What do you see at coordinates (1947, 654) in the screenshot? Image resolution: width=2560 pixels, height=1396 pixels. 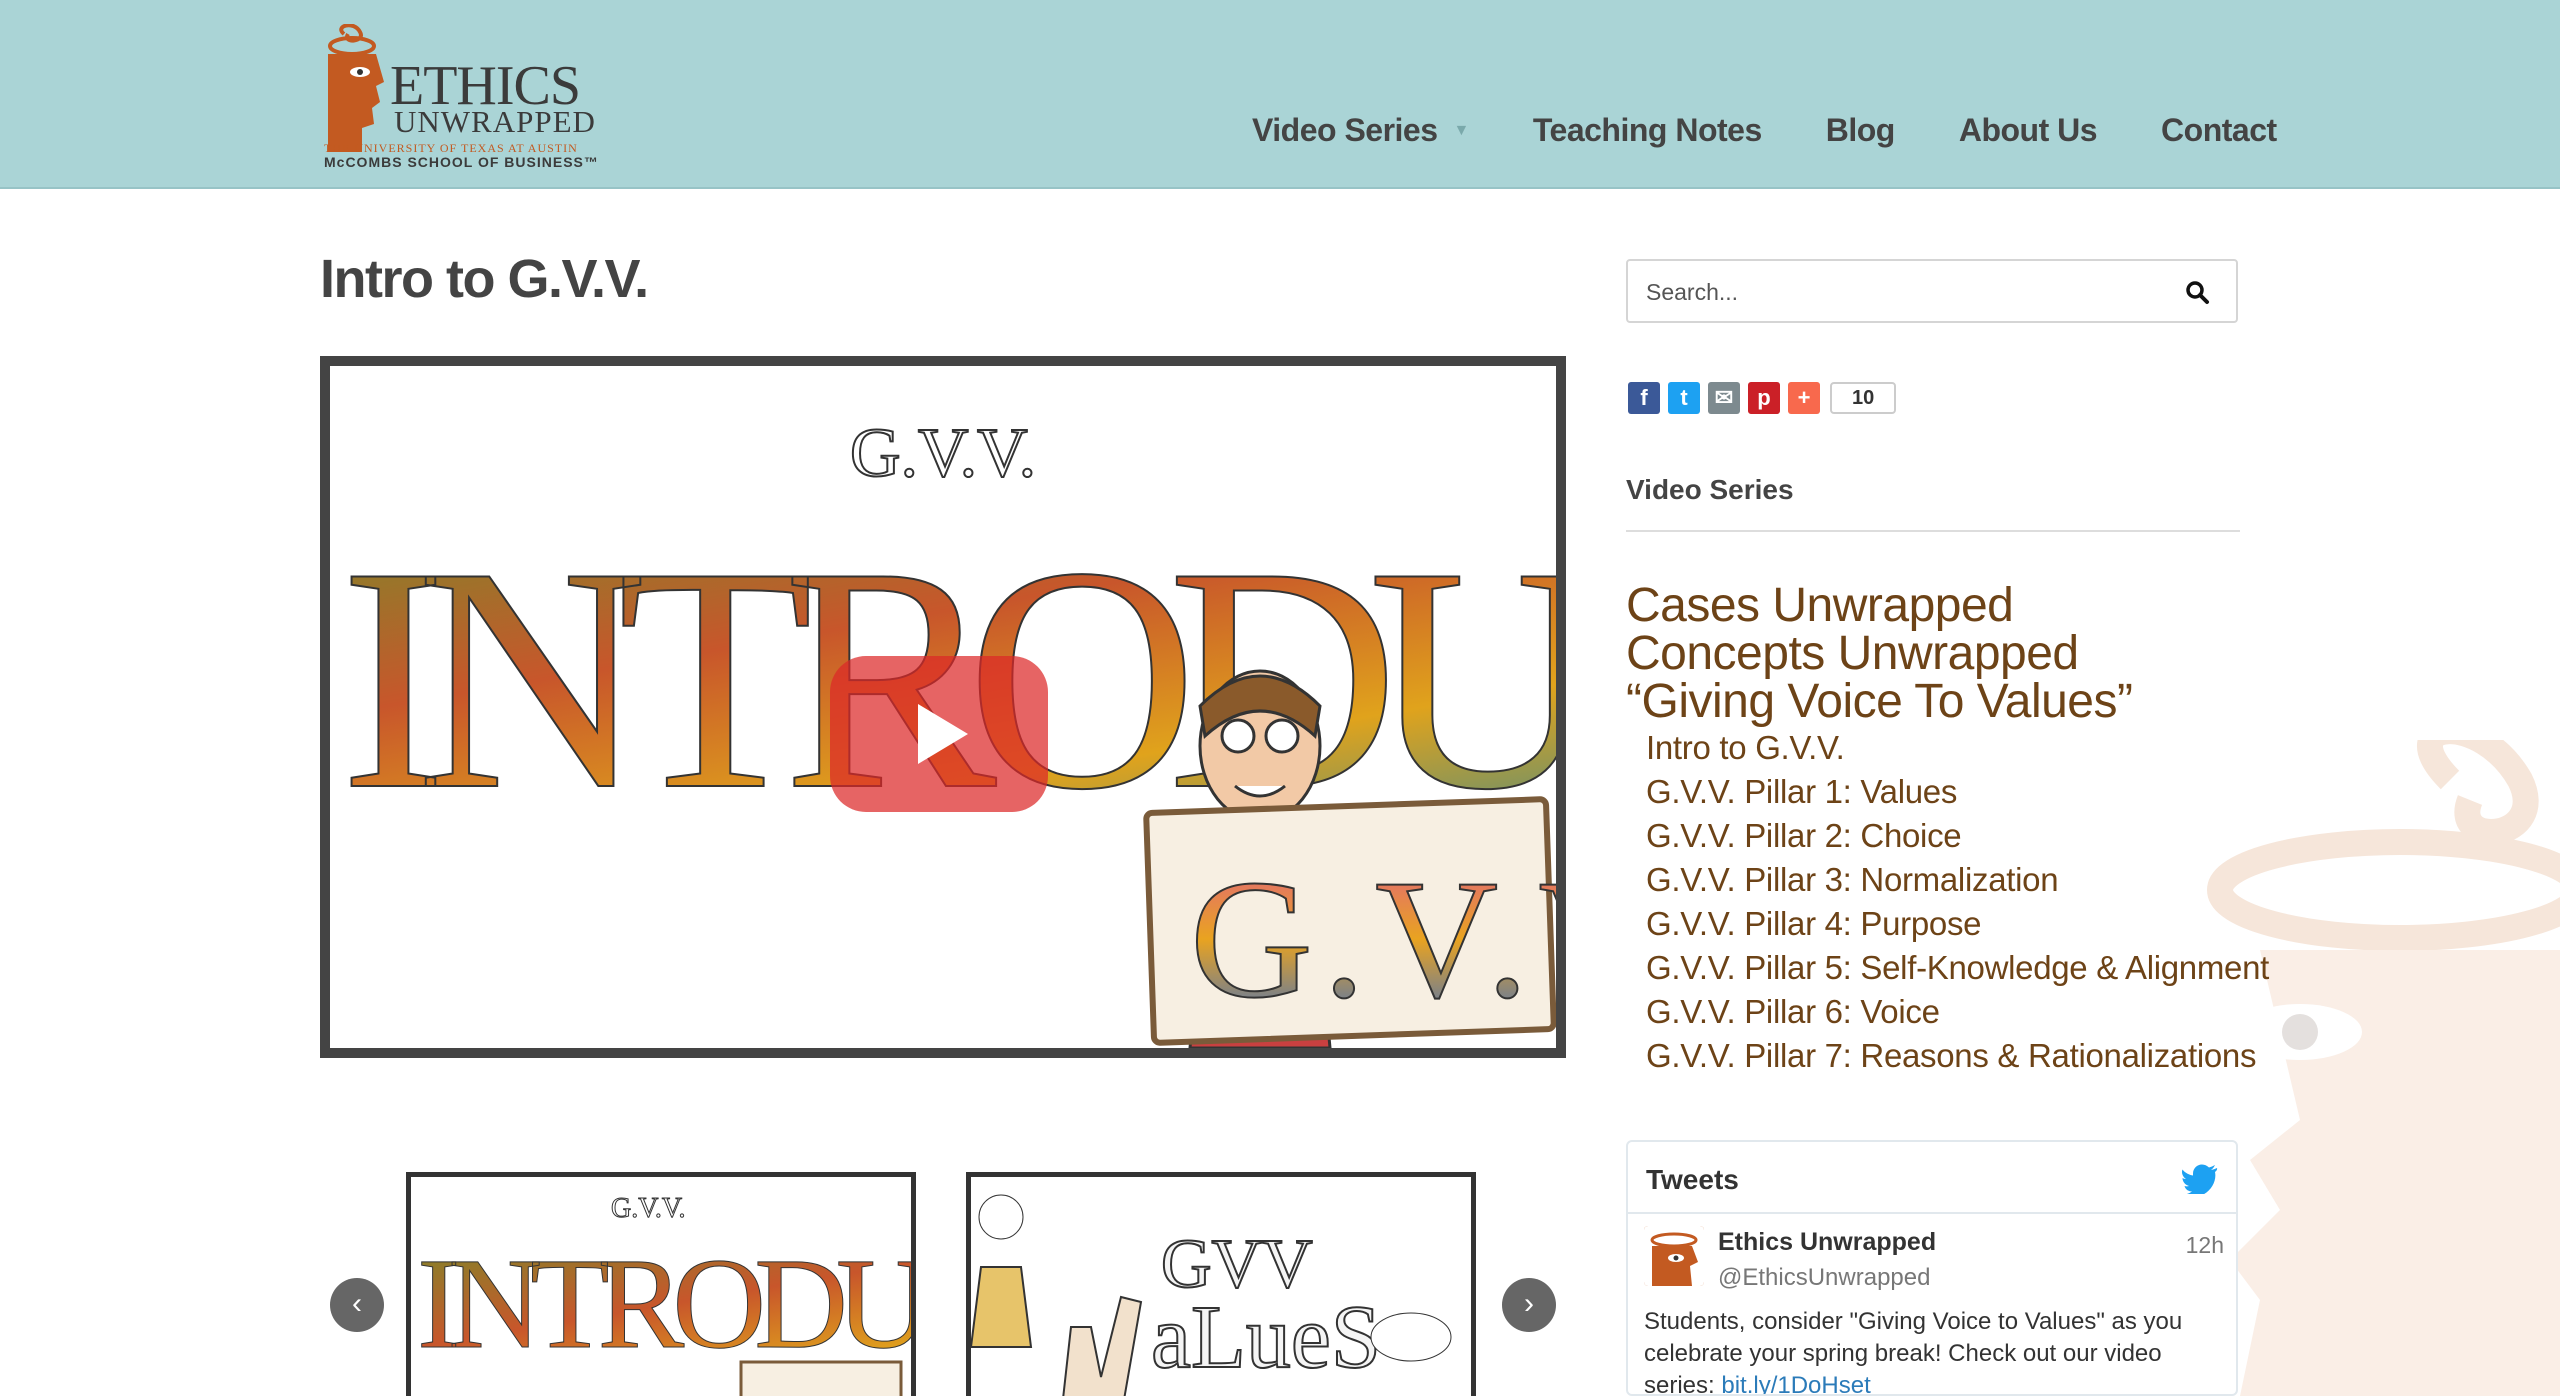 I see `series-link-concepts-unwrapped: Concepts Unwrapped` at bounding box center [1947, 654].